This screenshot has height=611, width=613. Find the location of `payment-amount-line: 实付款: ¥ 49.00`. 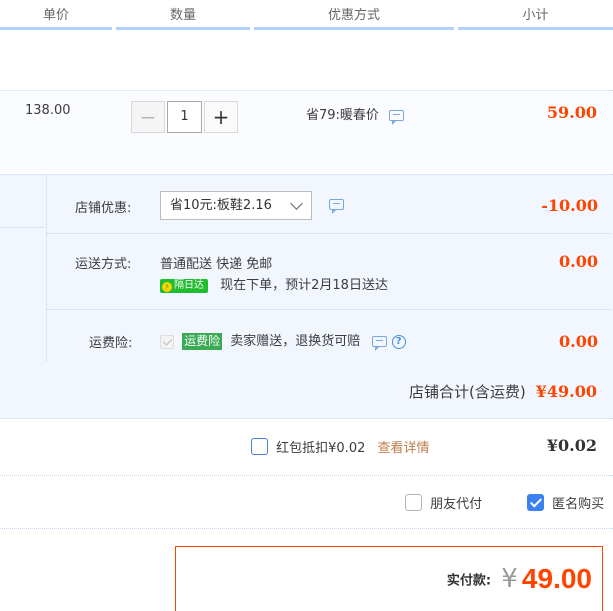

payment-amount-line: 实付款: ¥ 49.00 is located at coordinates (519, 579).